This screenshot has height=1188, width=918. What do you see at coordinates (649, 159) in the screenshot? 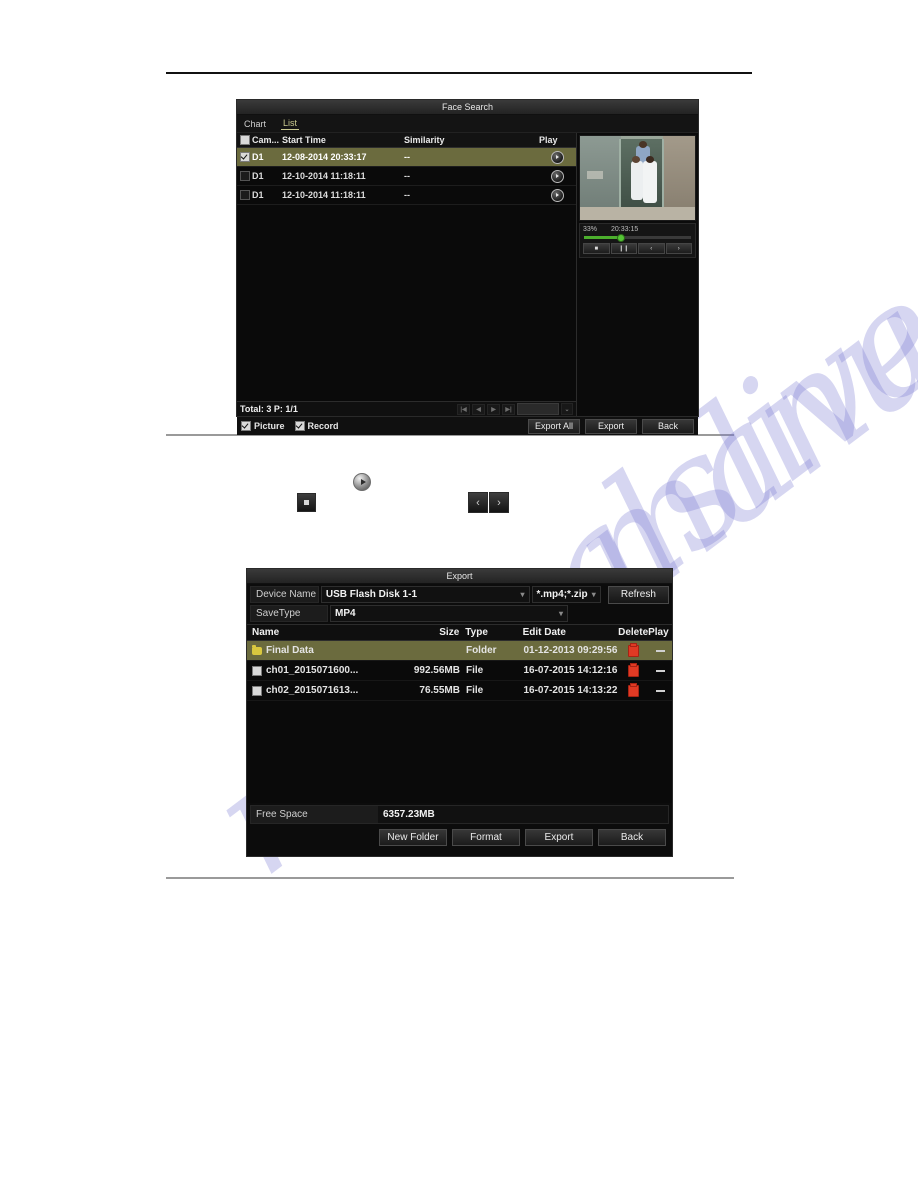
I see `preview-person-right-head` at bounding box center [649, 159].